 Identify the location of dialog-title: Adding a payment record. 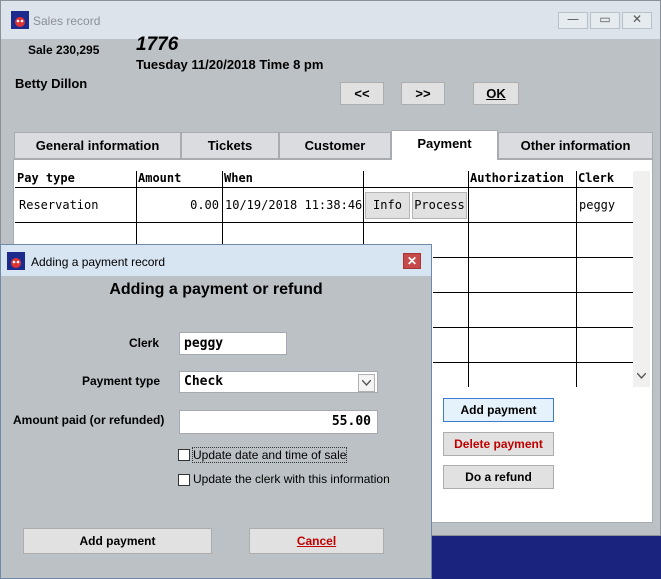
(98, 262).